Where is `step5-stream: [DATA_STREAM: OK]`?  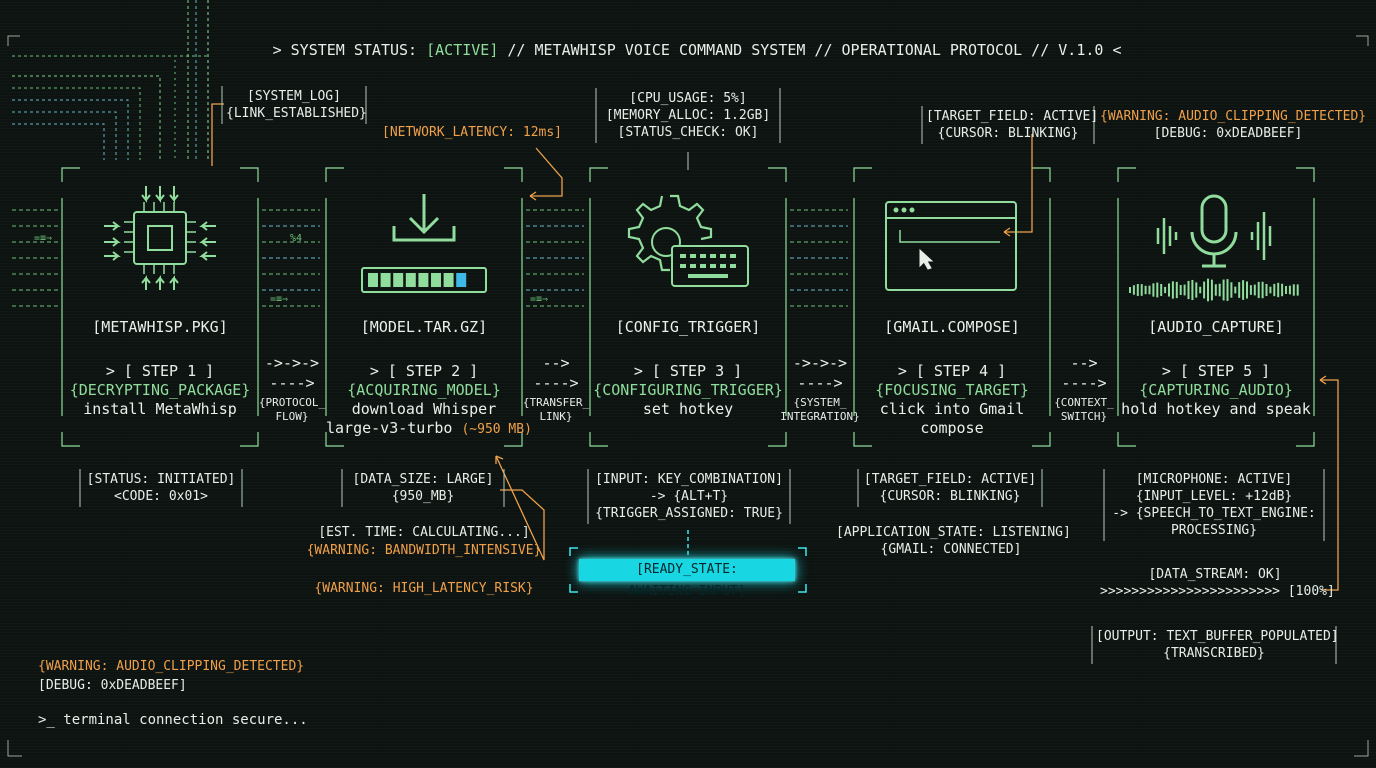
step5-stream: [DATA_STREAM: OK] is located at coordinates (1215, 574).